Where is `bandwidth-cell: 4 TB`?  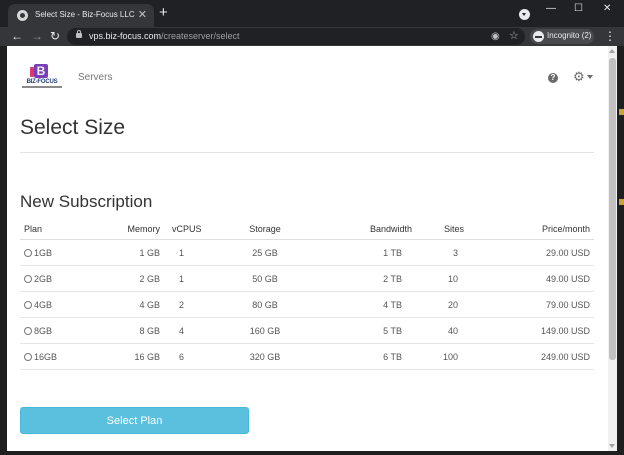
bandwidth-cell: 4 TB is located at coordinates (363, 304).